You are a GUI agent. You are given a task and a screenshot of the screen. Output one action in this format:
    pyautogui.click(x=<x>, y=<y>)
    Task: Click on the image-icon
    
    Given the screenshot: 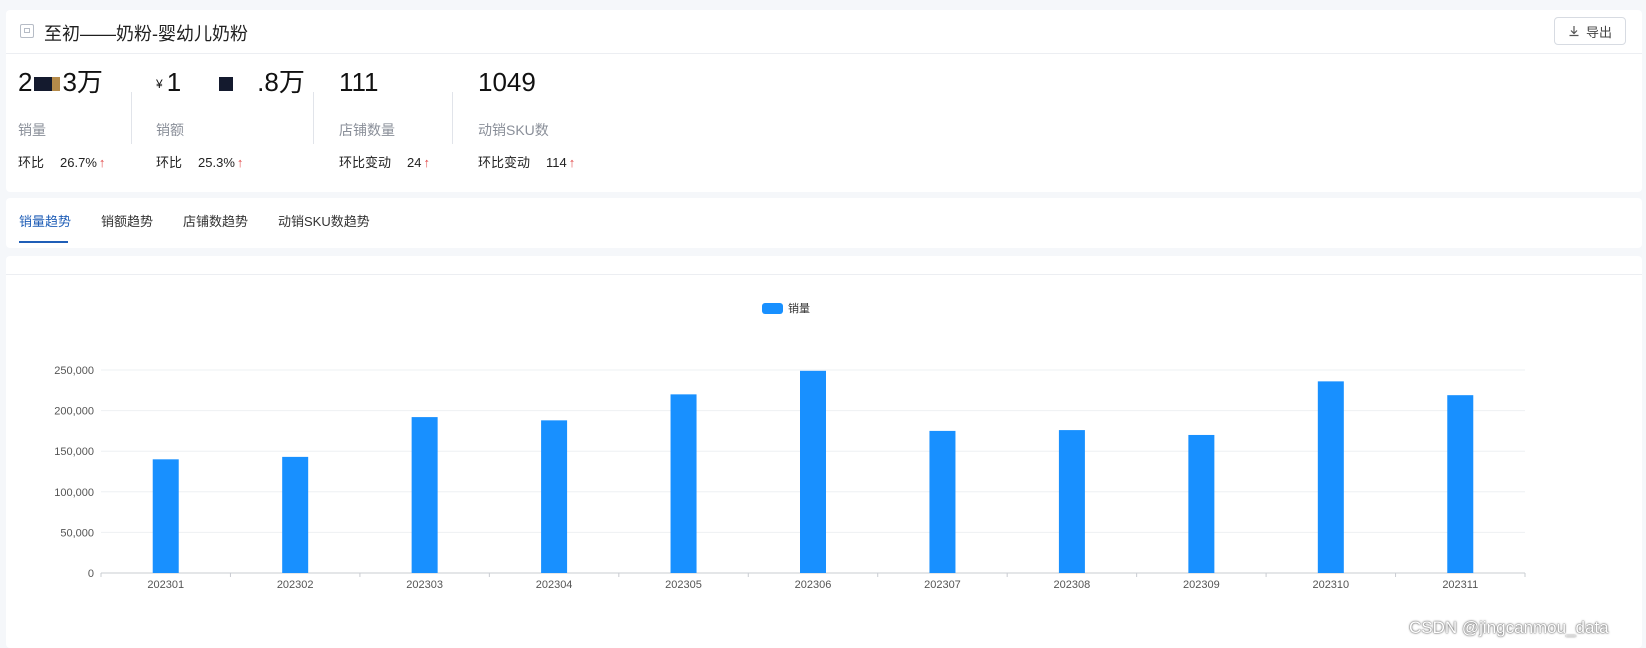 What is the action you would take?
    pyautogui.click(x=27, y=31)
    